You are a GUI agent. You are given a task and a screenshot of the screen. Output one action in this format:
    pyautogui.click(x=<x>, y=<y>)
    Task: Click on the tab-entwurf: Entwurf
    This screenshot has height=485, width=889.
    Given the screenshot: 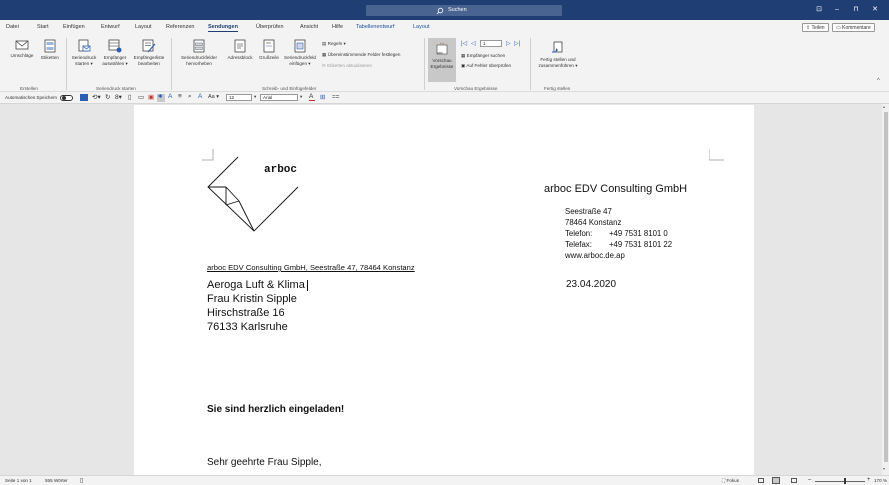 What is the action you would take?
    pyautogui.click(x=110, y=27)
    